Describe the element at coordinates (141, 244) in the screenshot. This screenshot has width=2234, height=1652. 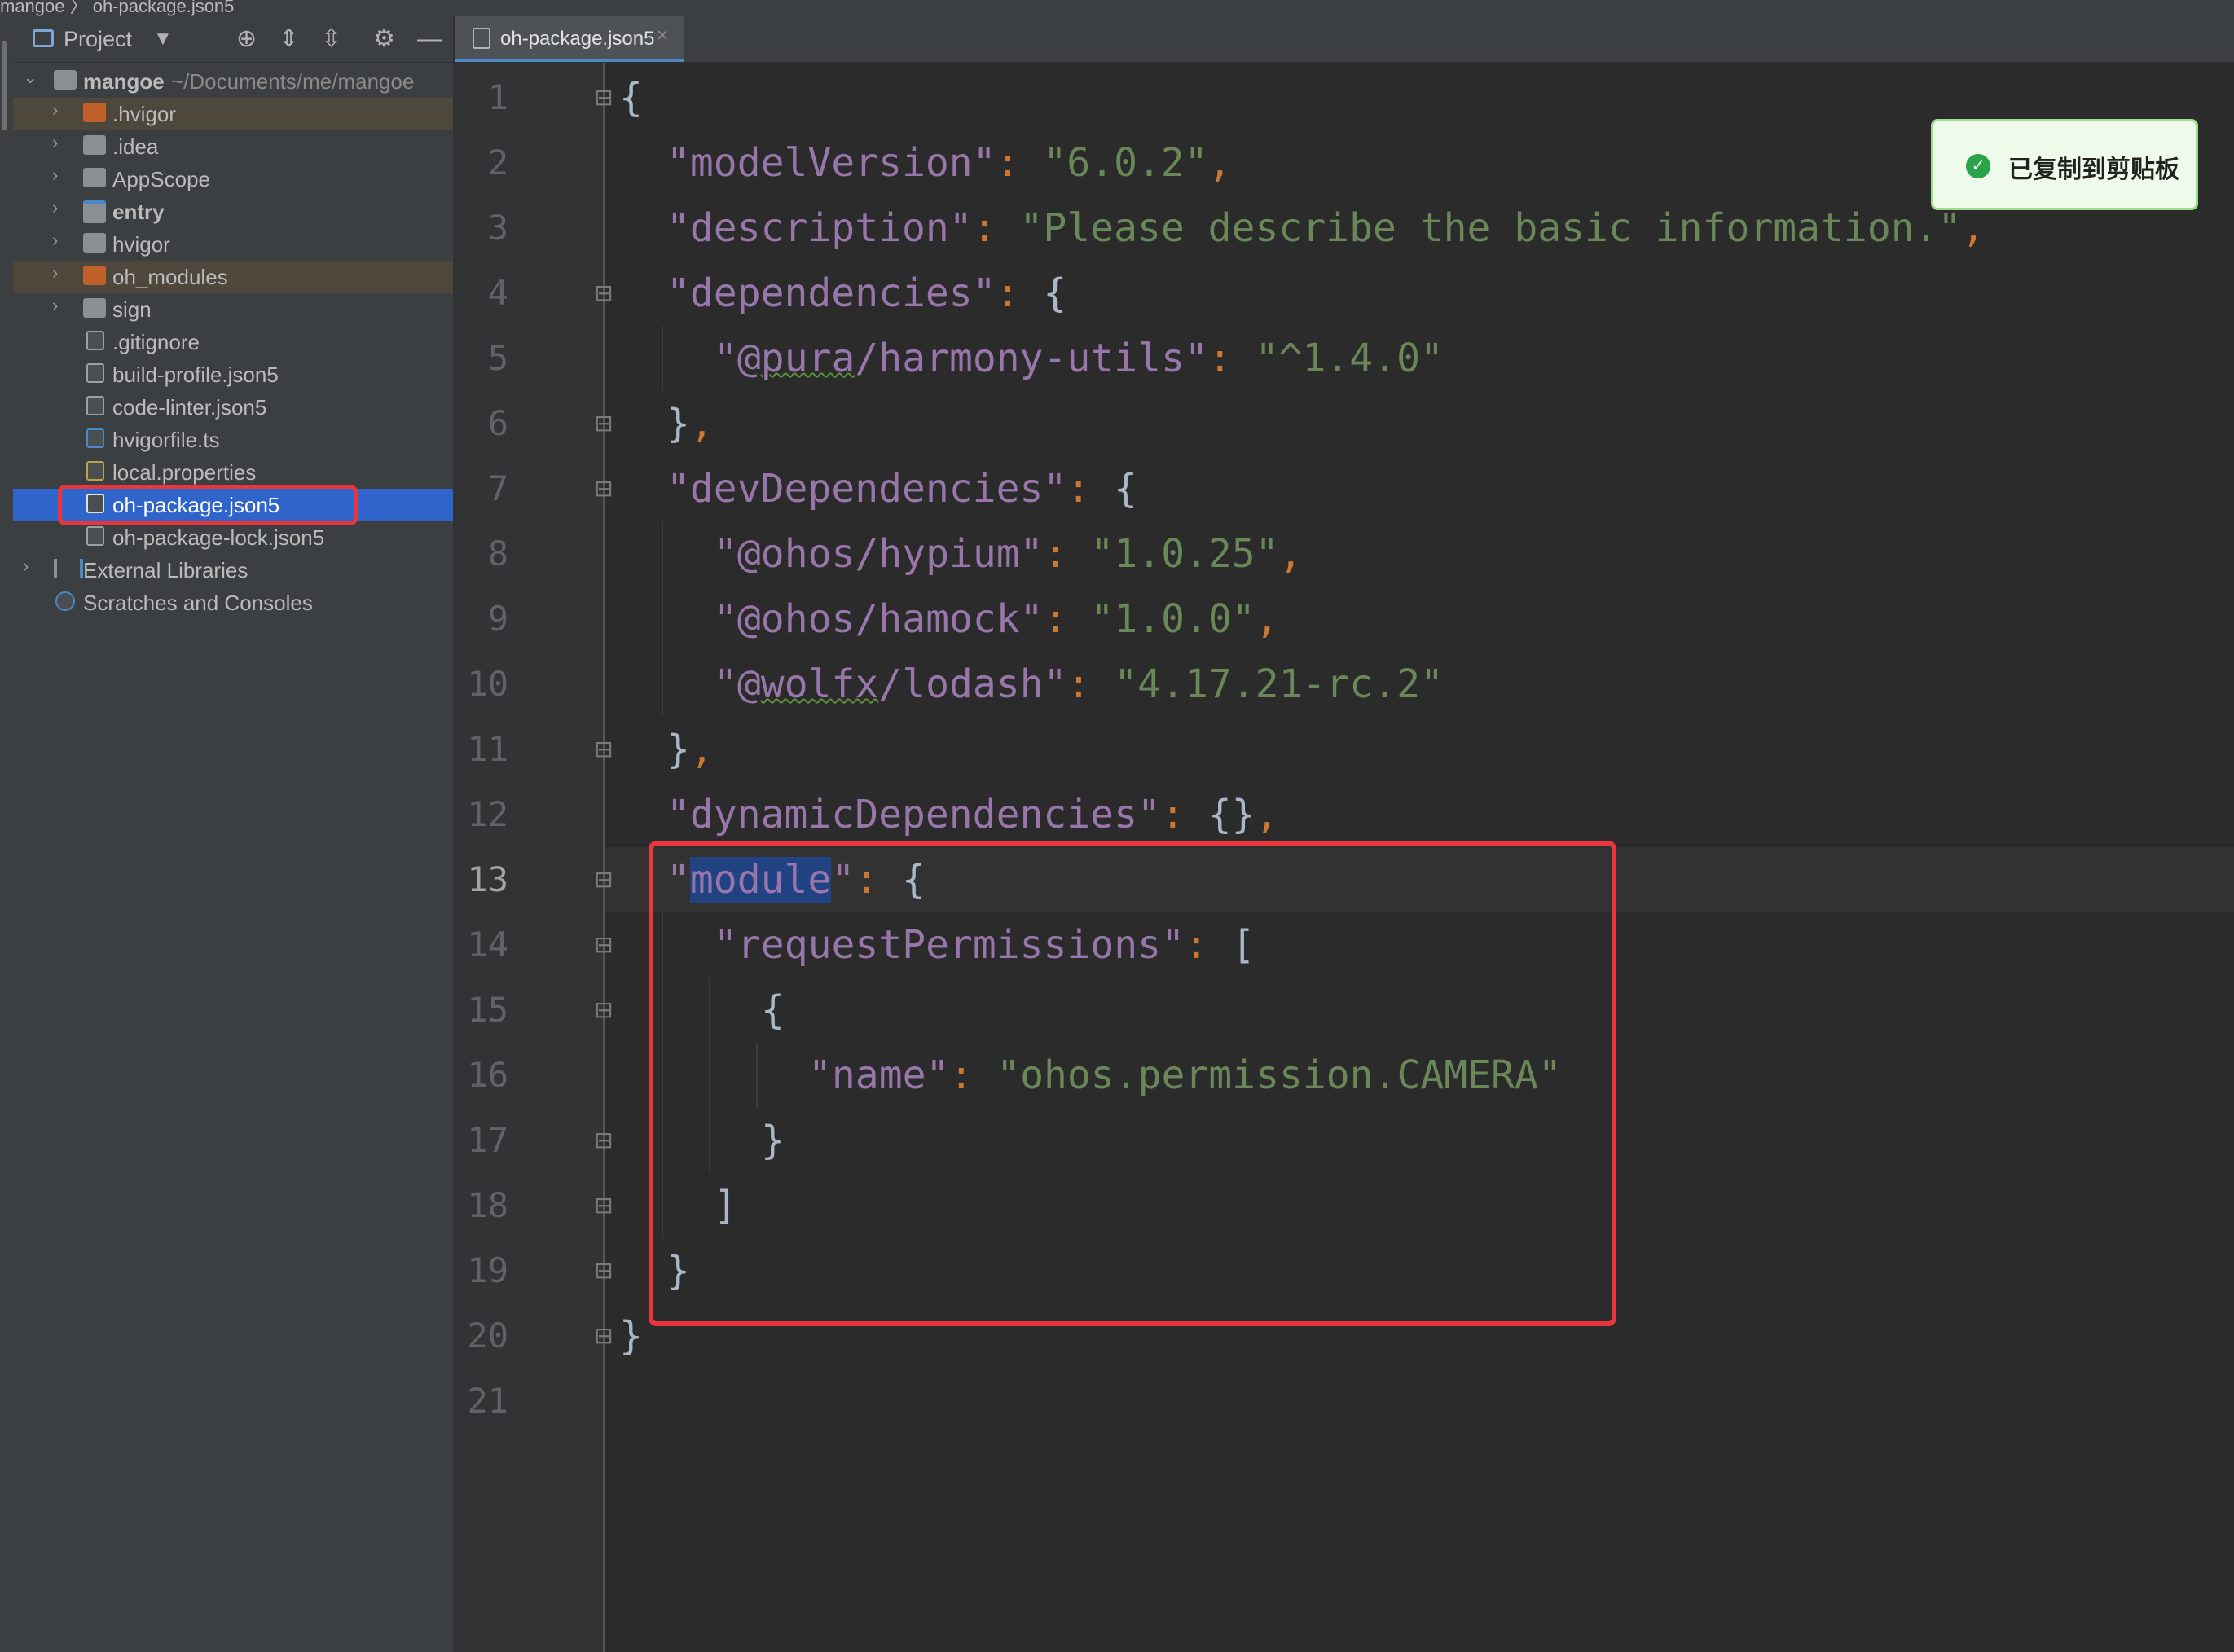
I see `tree-item-label: hvigor` at that location.